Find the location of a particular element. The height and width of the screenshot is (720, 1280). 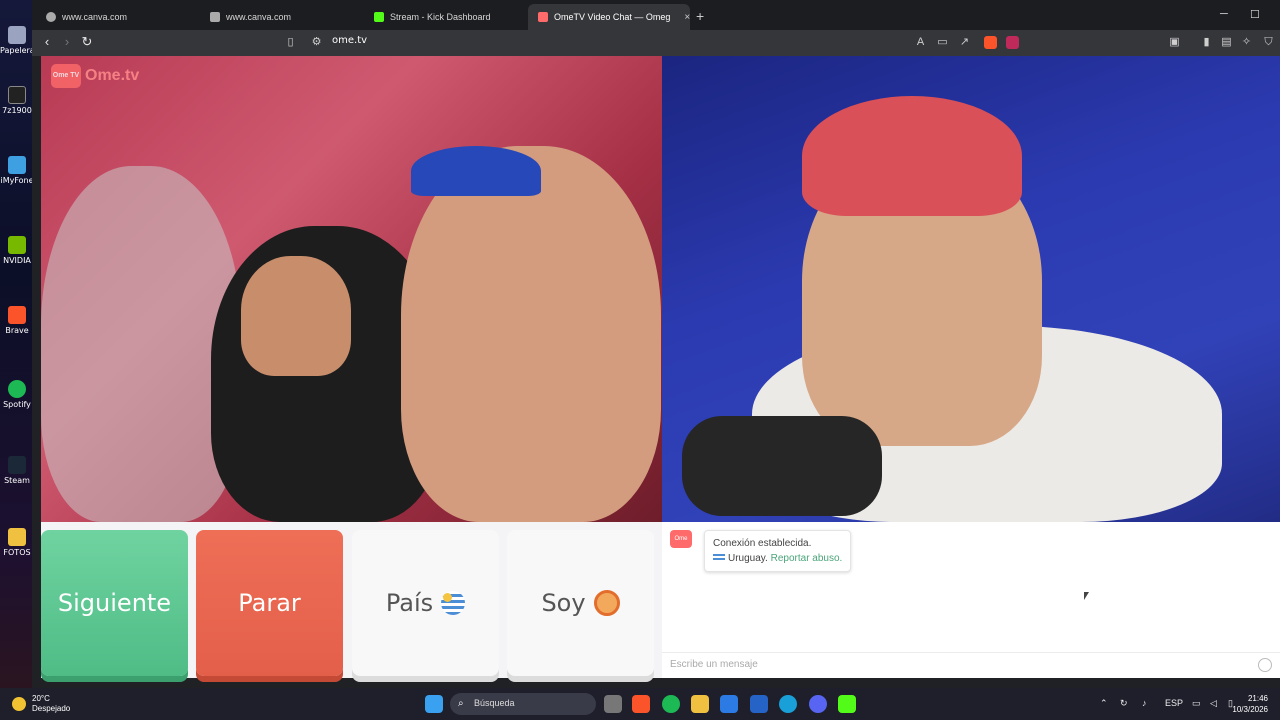

next-button: Siguiente is located at coordinates (114, 603).